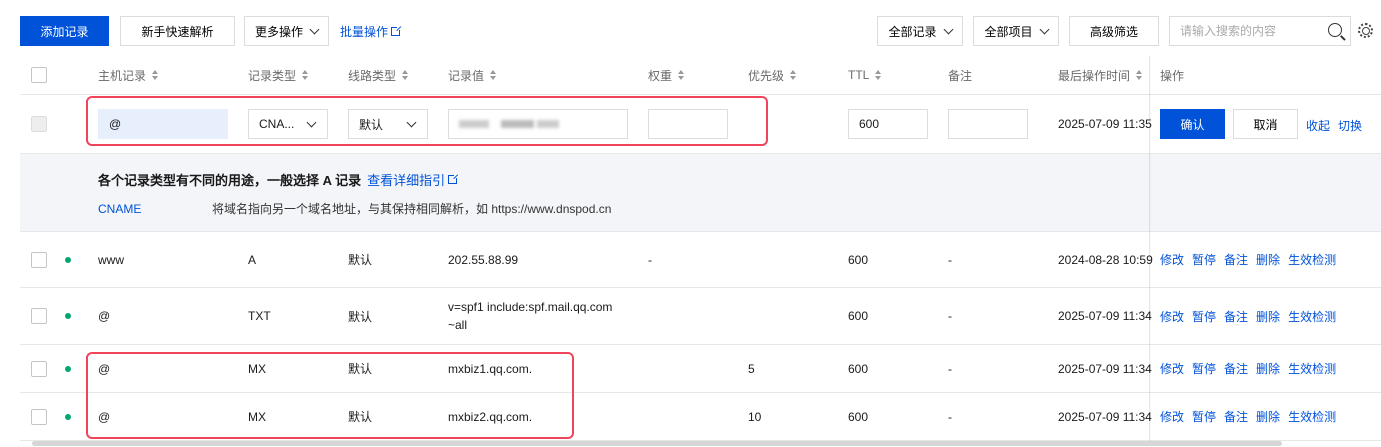 This screenshot has height=447, width=1381. What do you see at coordinates (1172, 75) in the screenshot?
I see `column-label: 操作` at bounding box center [1172, 75].